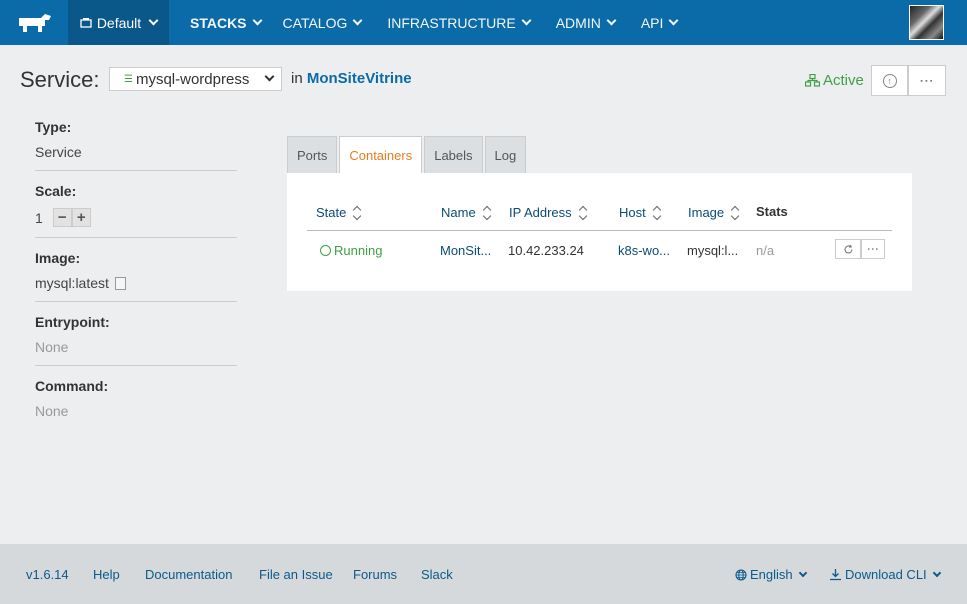  I want to click on rancher-logo, so click(34, 22).